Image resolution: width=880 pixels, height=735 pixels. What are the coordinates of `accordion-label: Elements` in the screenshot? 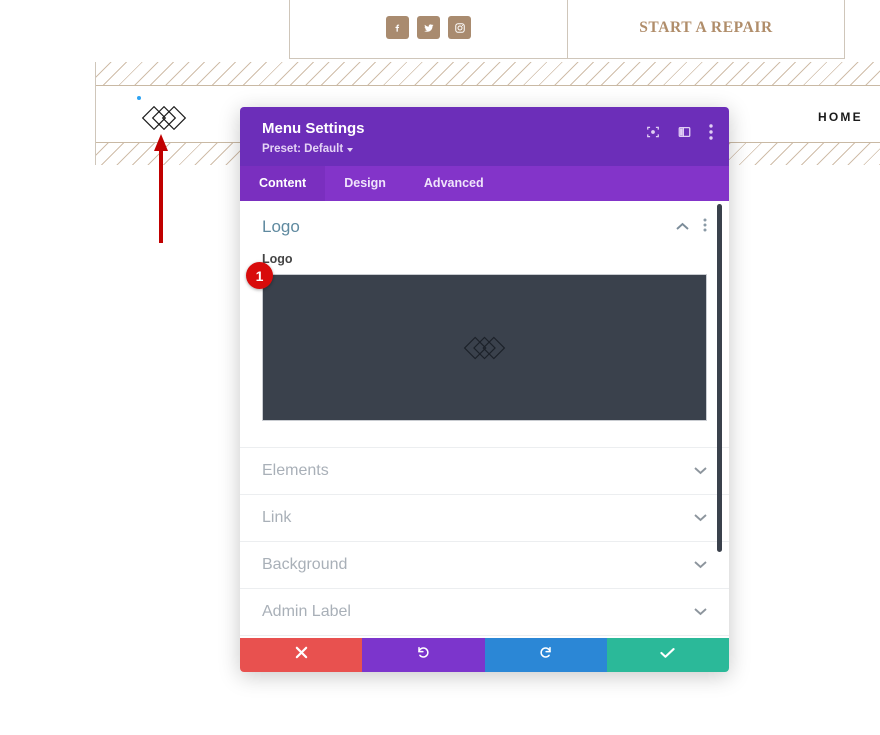 It's located at (295, 470).